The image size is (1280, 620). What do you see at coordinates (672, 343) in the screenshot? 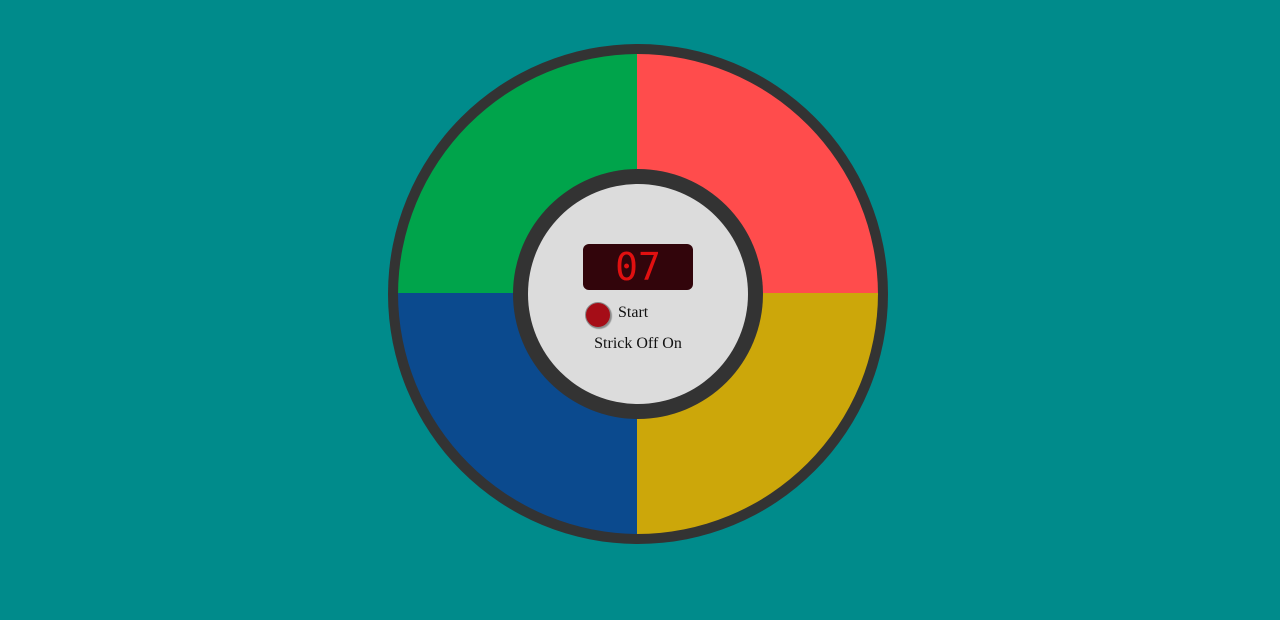
I see `strict-on-option: On` at bounding box center [672, 343].